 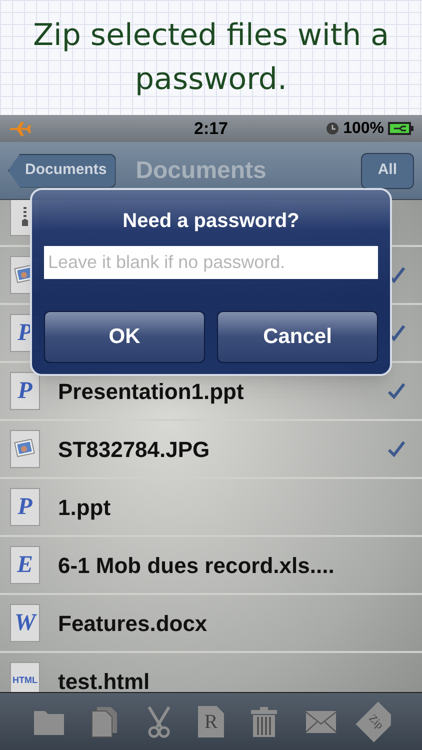 What do you see at coordinates (320, 722) in the screenshot?
I see `envelope-icon` at bounding box center [320, 722].